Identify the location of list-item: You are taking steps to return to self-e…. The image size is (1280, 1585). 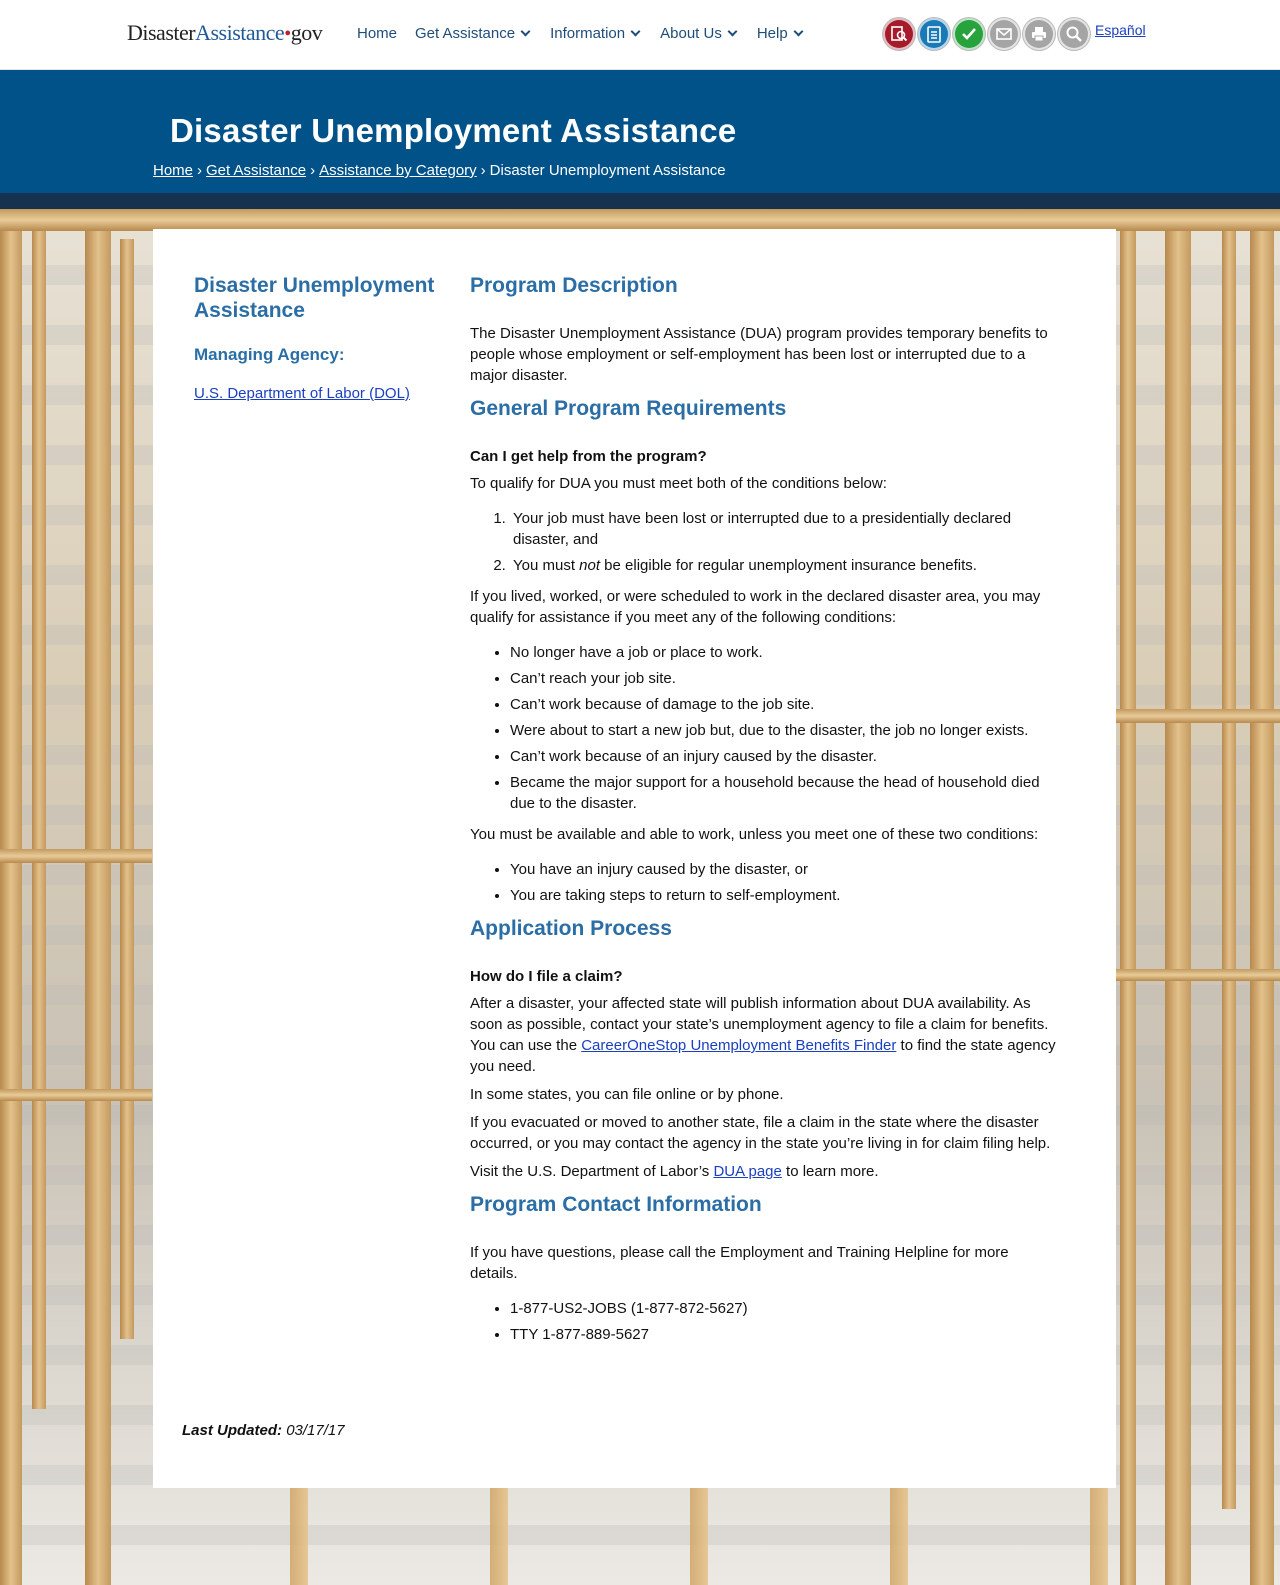
(785, 895).